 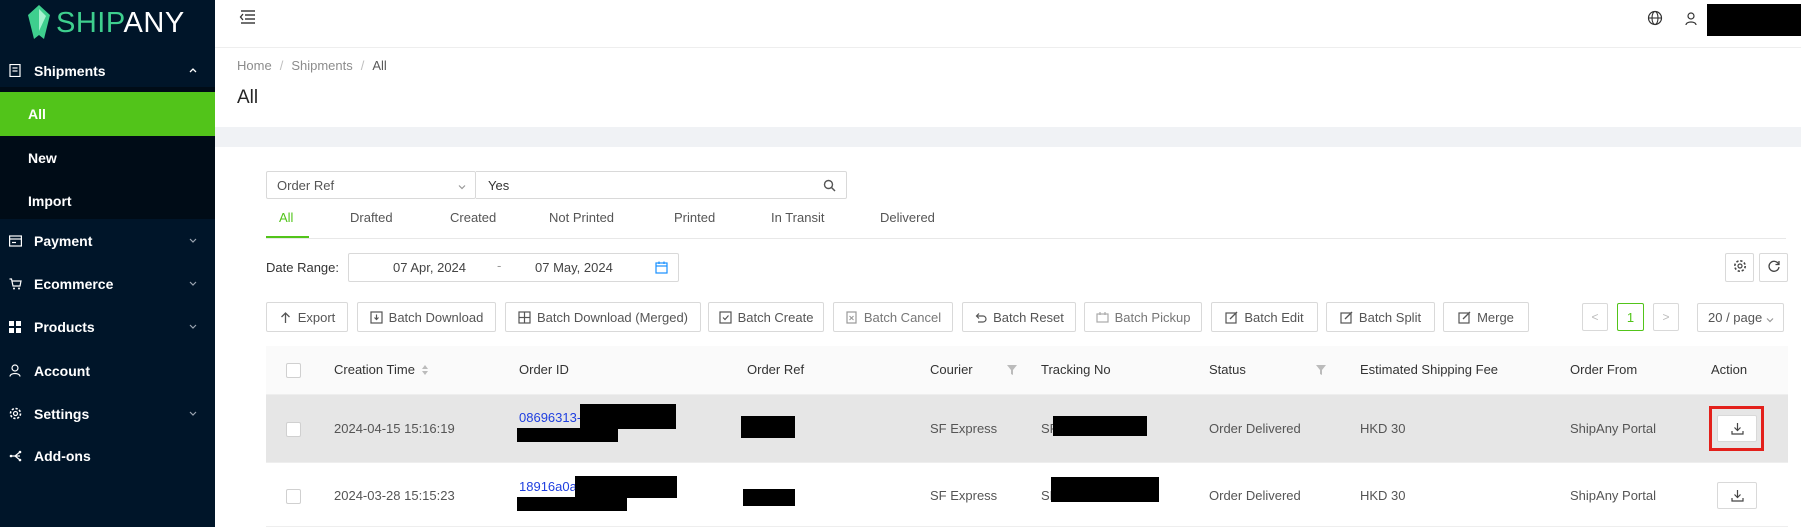 I want to click on sidebar-item-label: Shipments, so click(x=70, y=70).